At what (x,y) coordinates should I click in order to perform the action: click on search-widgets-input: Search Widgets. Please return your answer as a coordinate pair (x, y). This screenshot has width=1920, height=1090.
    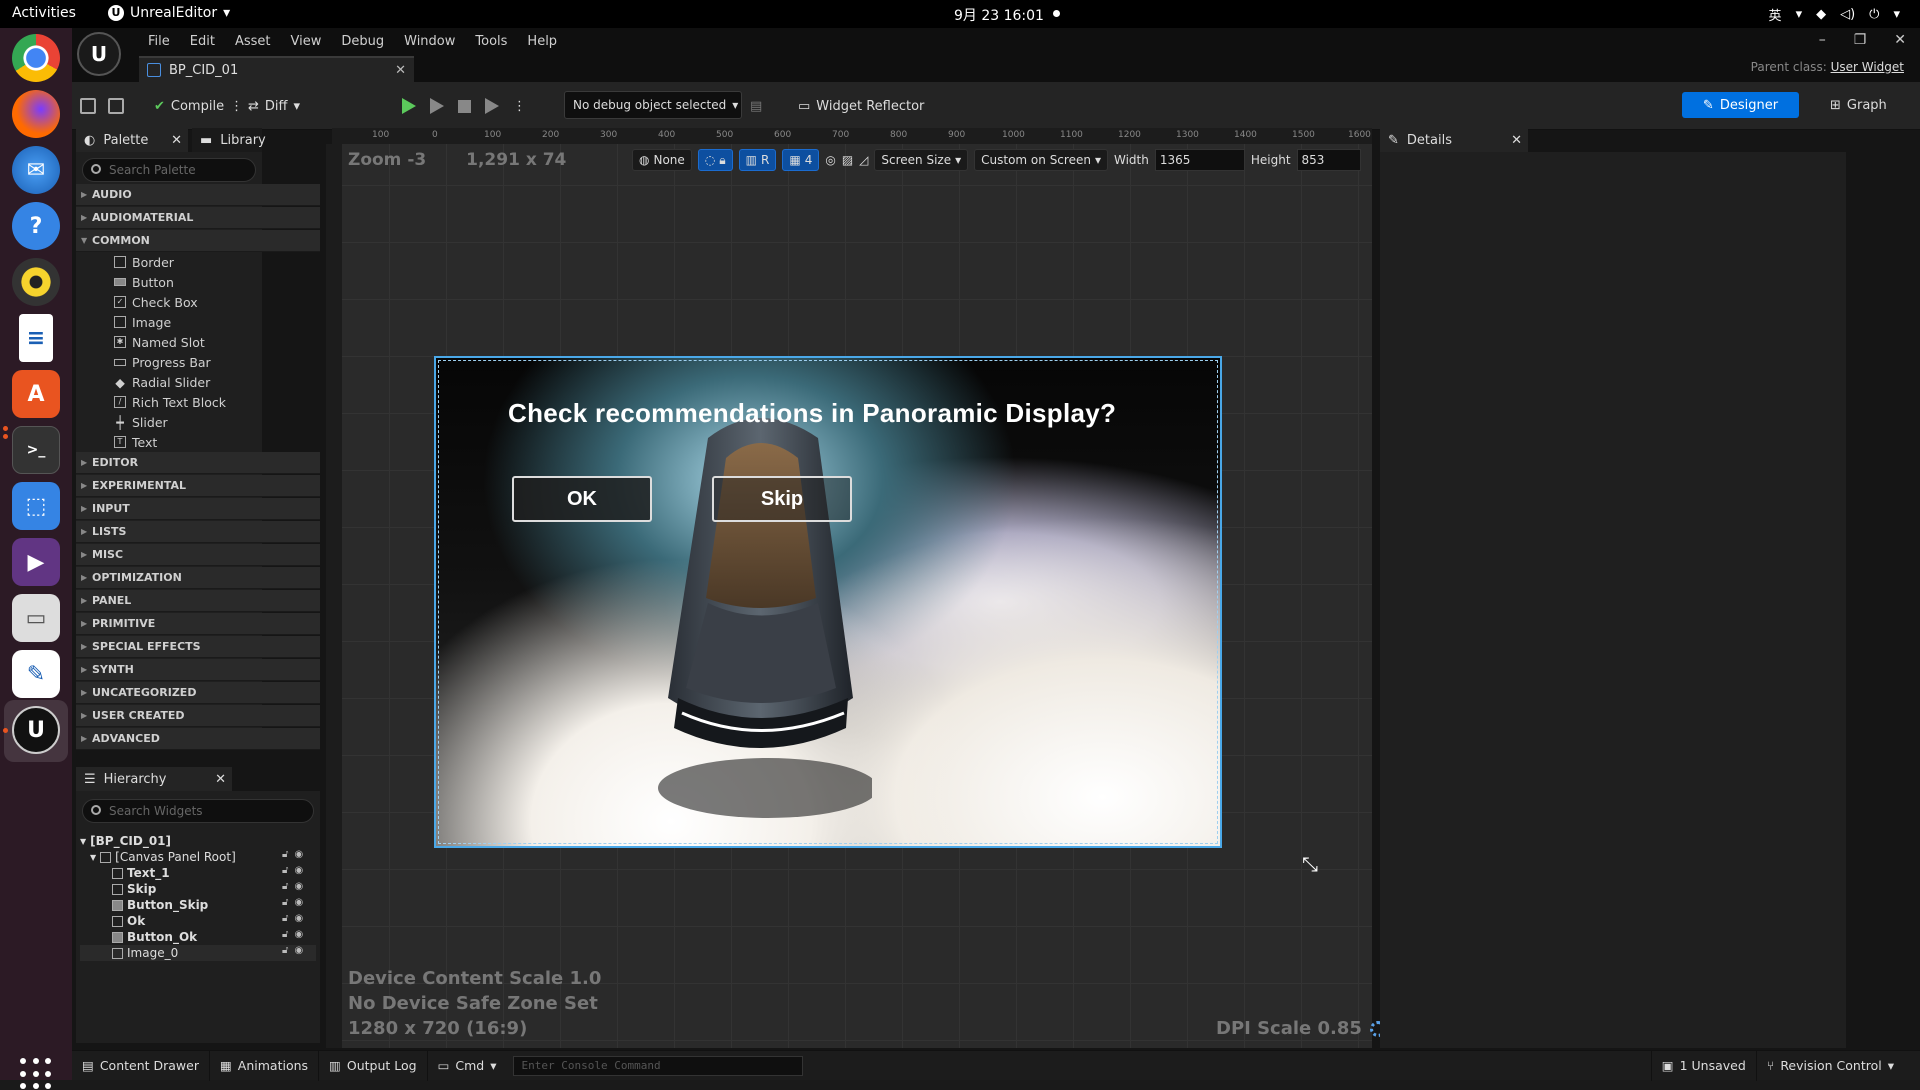
    Looking at the image, I should click on (198, 811).